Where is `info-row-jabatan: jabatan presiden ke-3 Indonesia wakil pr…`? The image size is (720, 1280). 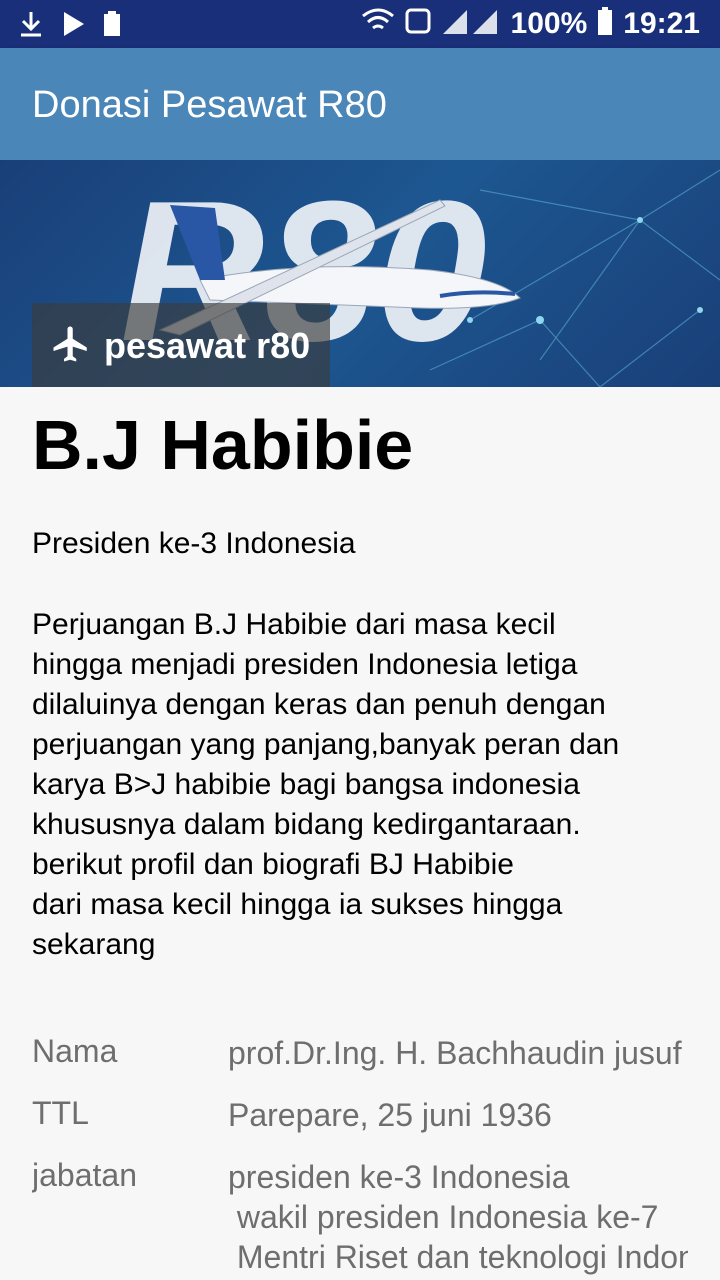
info-row-jabatan: jabatan presiden ke-3 Indonesia wakil pr… is located at coordinates (360, 1217).